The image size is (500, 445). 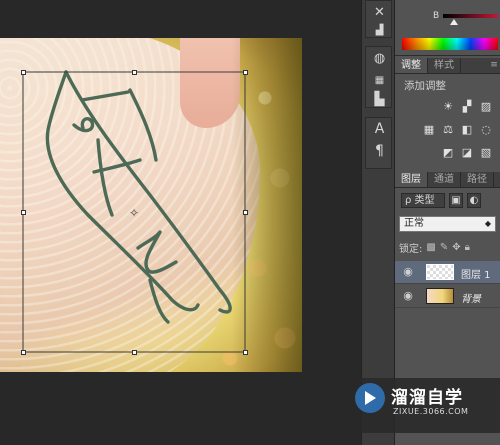 What do you see at coordinates (456, 200) in the screenshot?
I see `filter-pixel-icon: ▣` at bounding box center [456, 200].